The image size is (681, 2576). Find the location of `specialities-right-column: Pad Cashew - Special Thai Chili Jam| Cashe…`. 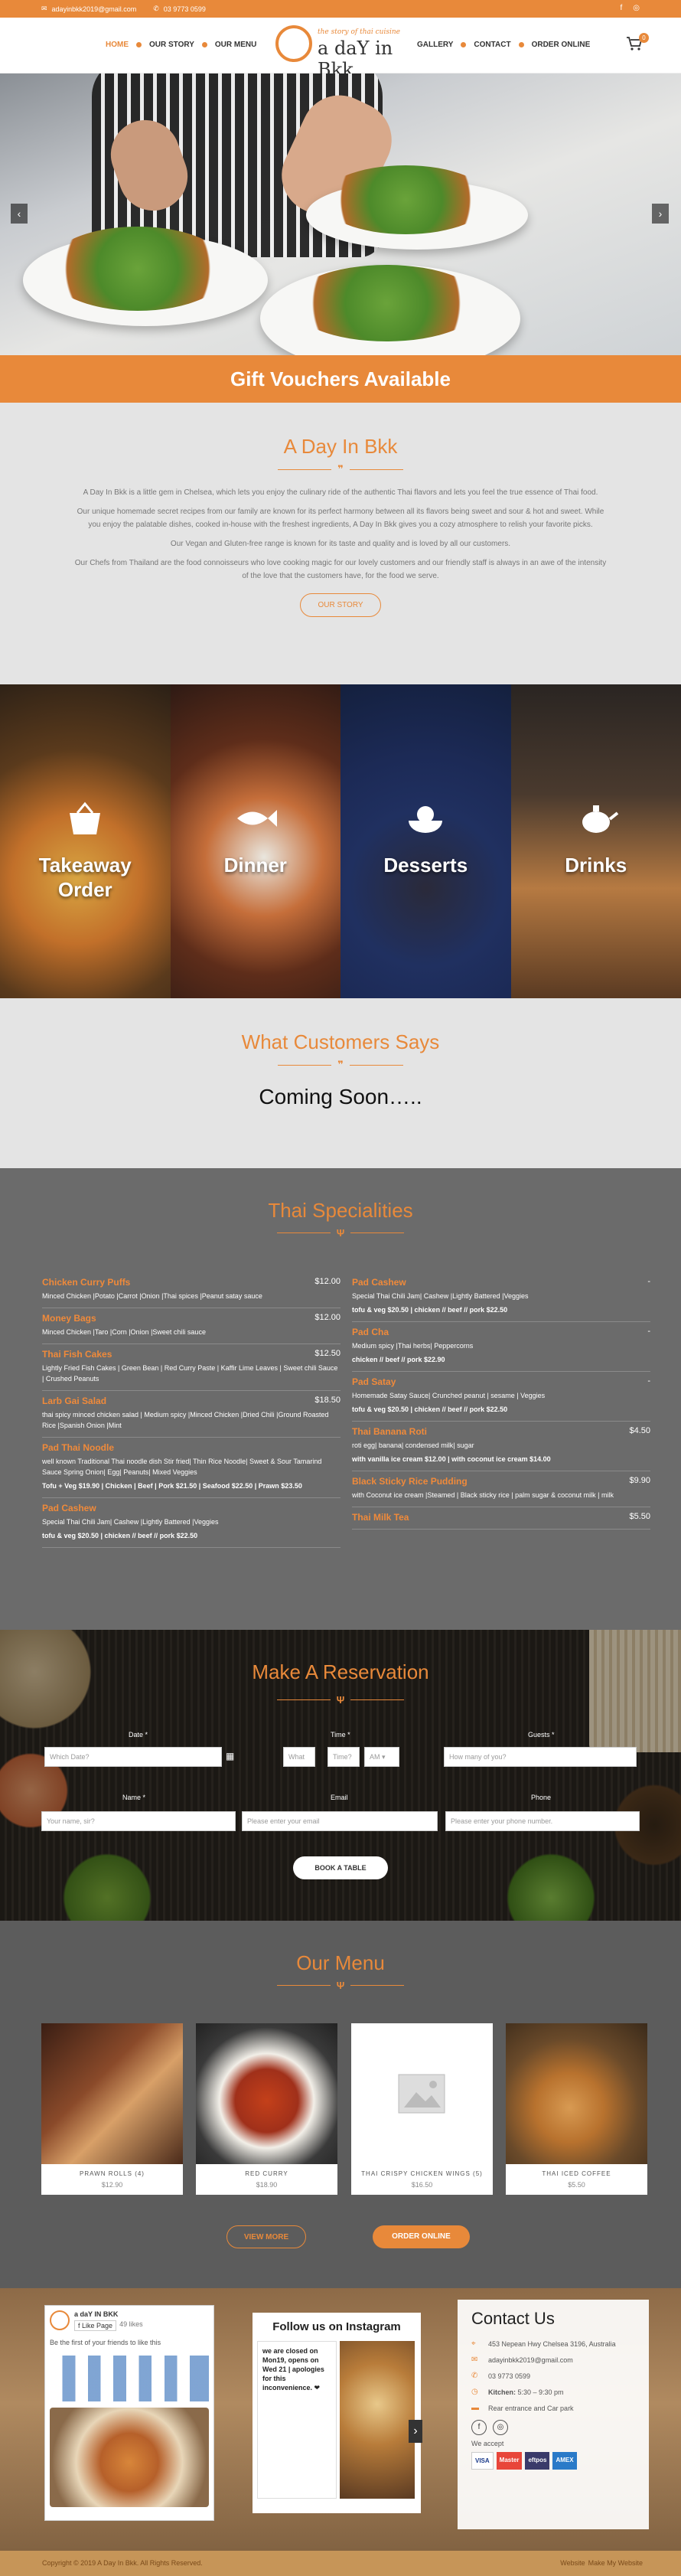

specialities-right-column: Pad Cashew - Special Thai Chili Jam| Cashe… is located at coordinates (501, 1401).